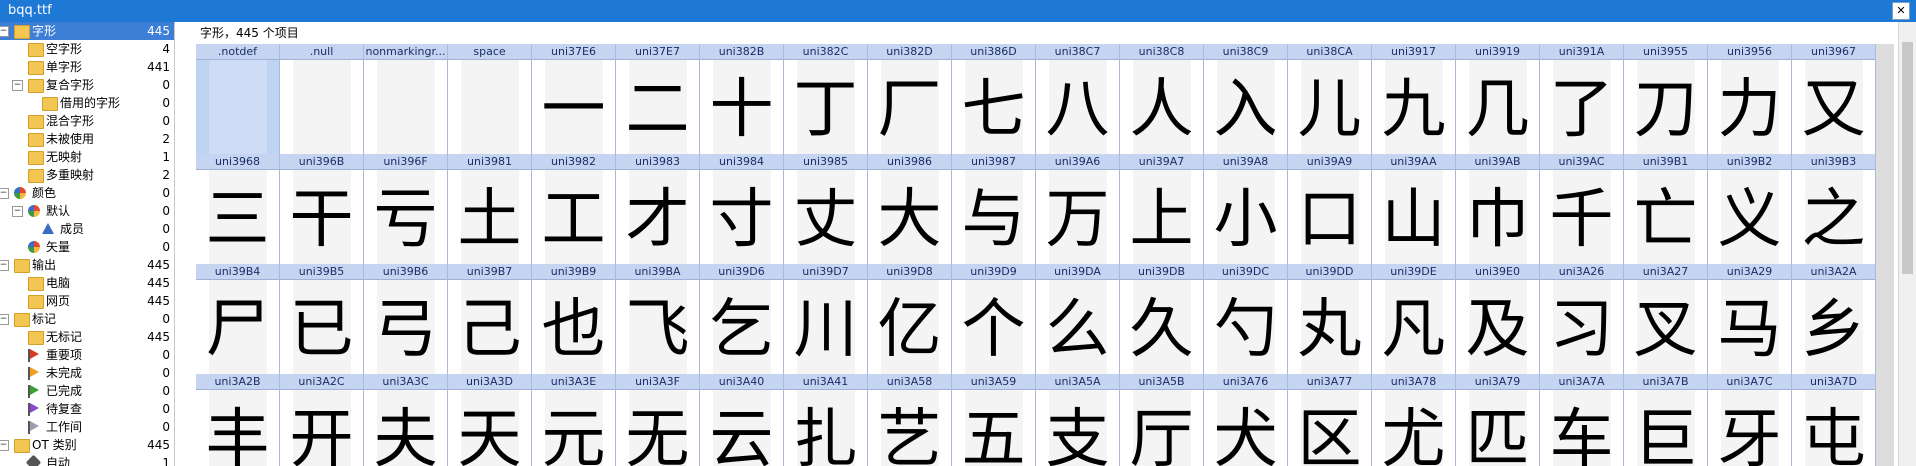  Describe the element at coordinates (490, 420) in the screenshot. I see `glyph-cell: uni3A3D 天` at that location.